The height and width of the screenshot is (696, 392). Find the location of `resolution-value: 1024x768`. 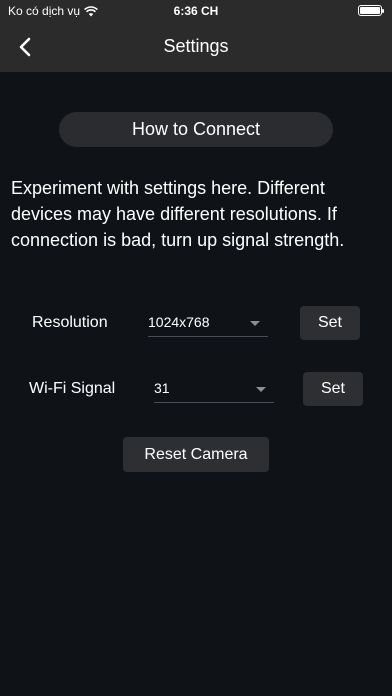

resolution-value: 1024x768 is located at coordinates (179, 322).